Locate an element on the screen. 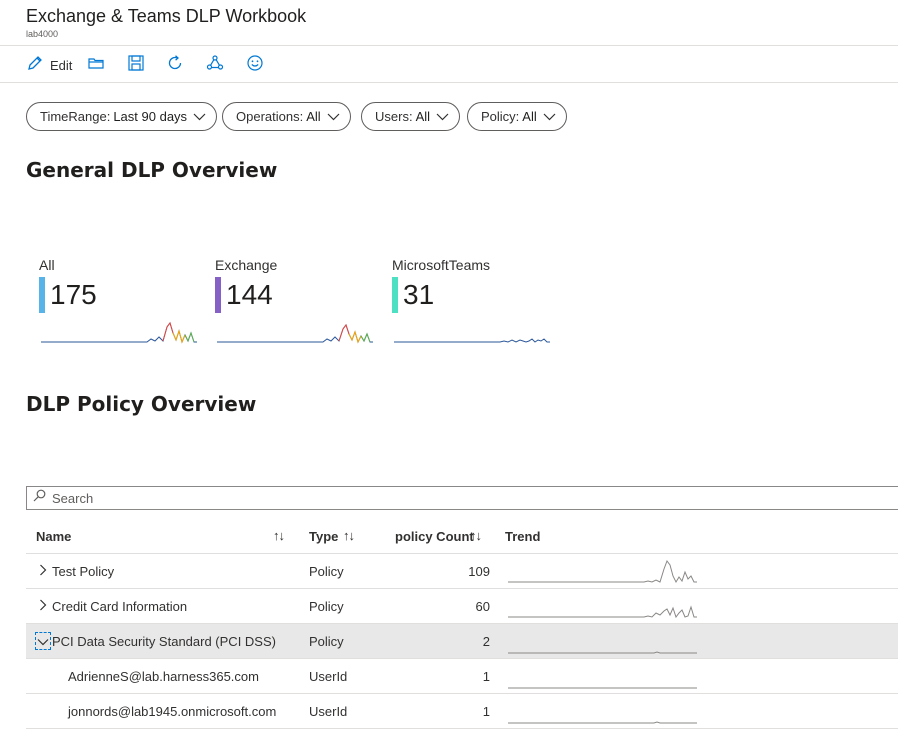 This screenshot has height=741, width=898. table-row: Test Policy Policy 109 is located at coordinates (462, 571).